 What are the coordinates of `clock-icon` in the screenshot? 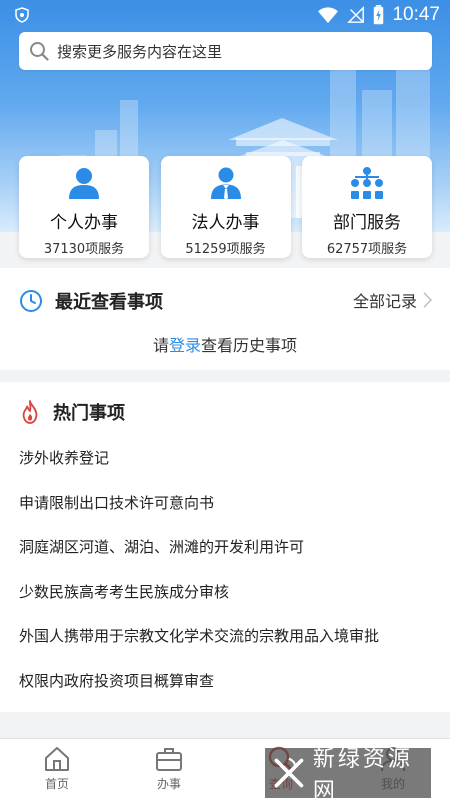 It's located at (31, 301).